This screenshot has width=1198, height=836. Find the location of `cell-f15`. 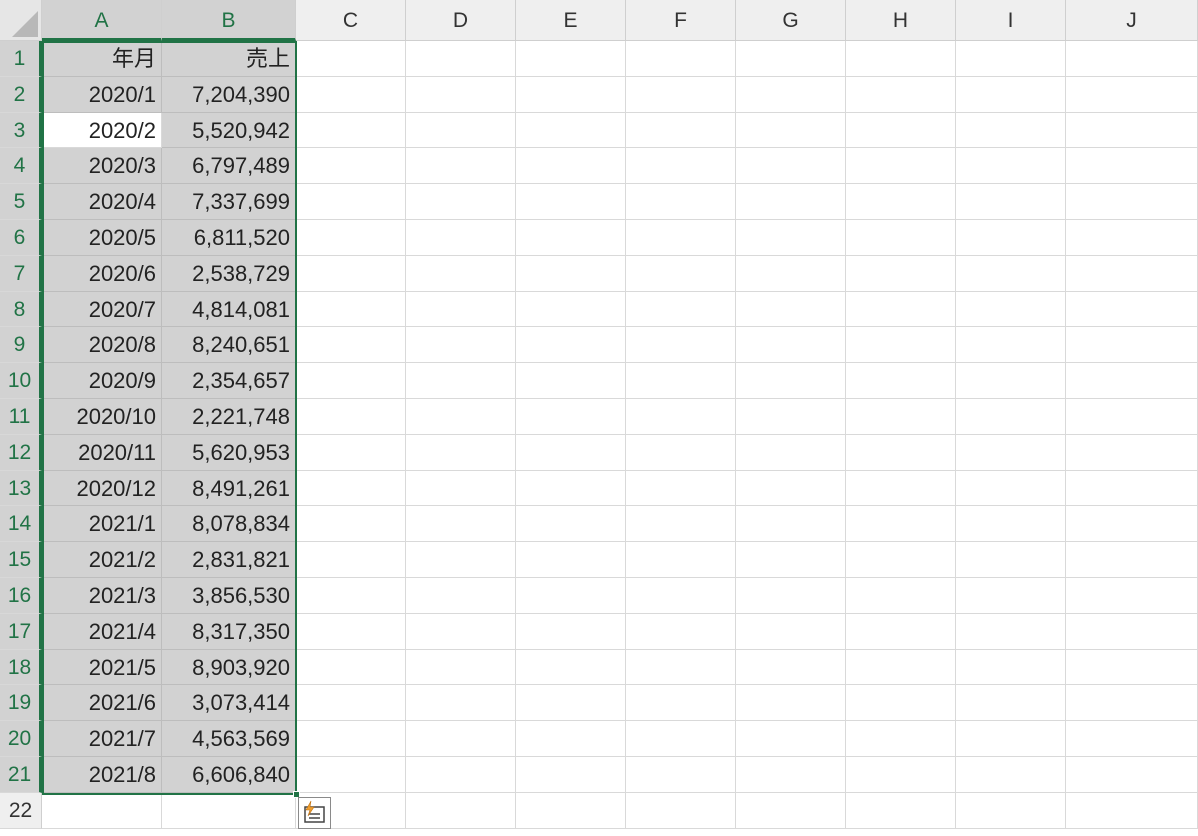

cell-f15 is located at coordinates (681, 560).